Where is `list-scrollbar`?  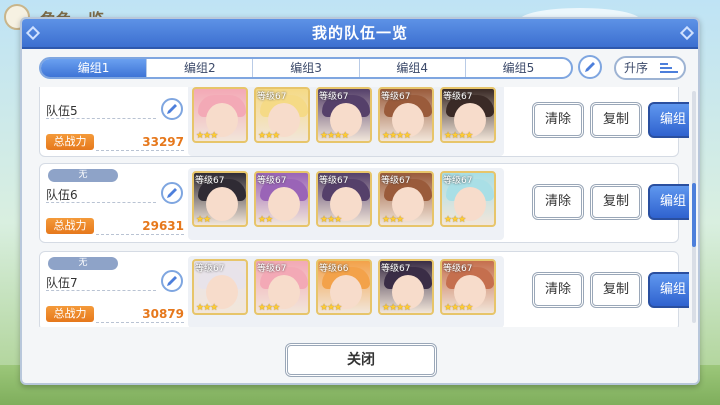
list-scrollbar is located at coordinates (694, 207).